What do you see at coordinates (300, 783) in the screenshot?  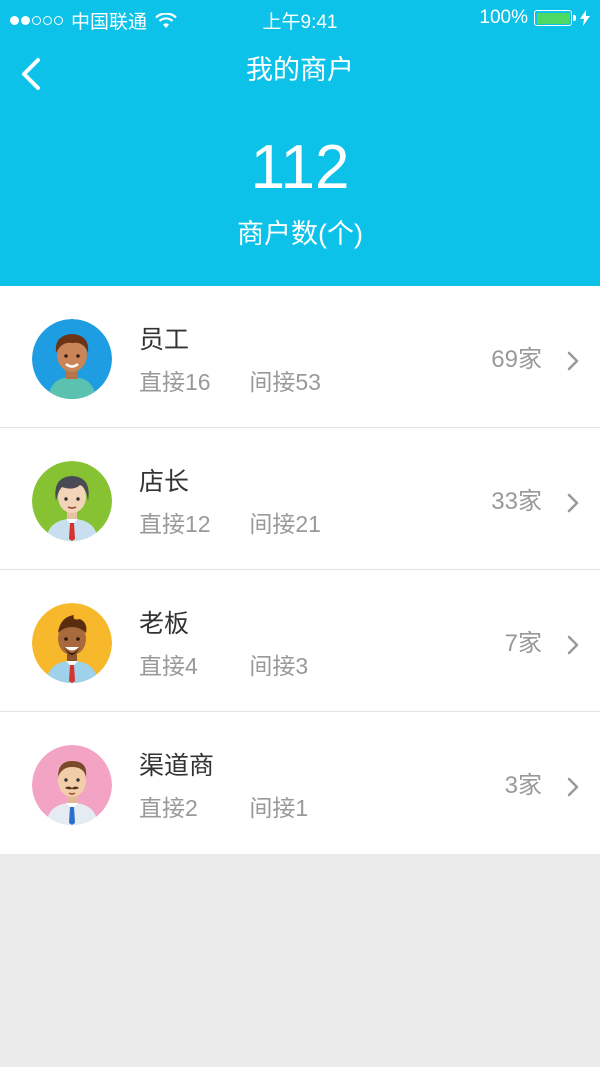 I see `list-item-channel-partner: 渠道商 直接2 间接1 3家` at bounding box center [300, 783].